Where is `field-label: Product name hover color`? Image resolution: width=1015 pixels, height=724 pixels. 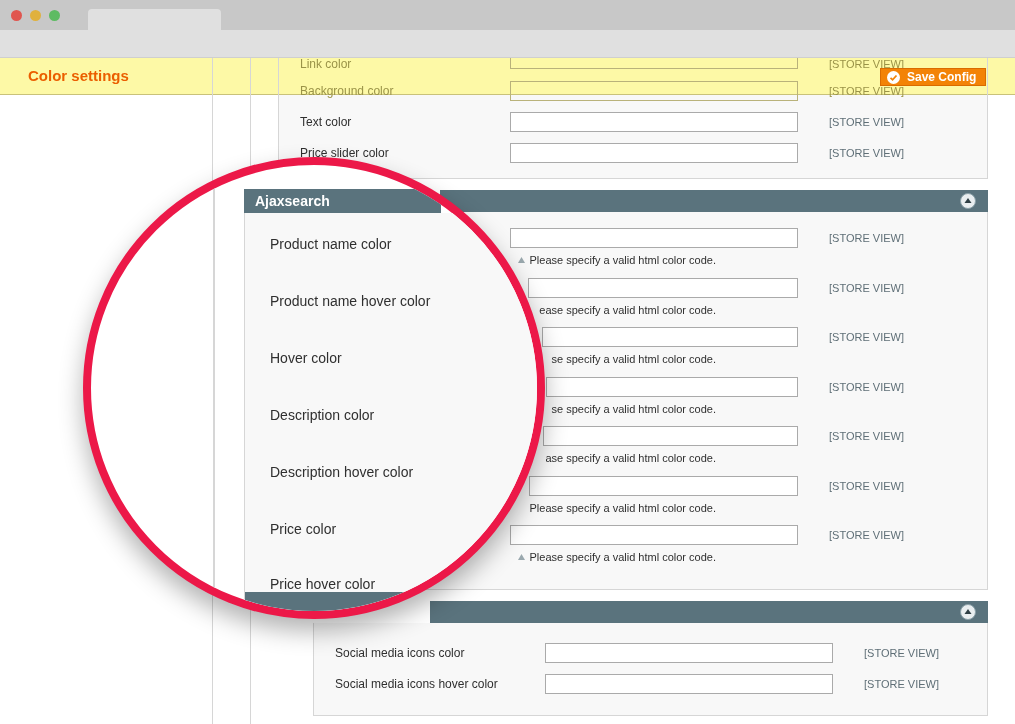 field-label: Product name hover color is located at coordinates (350, 300).